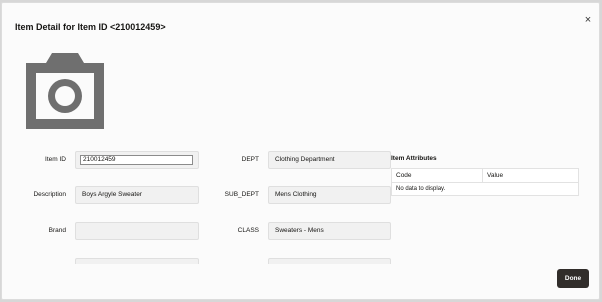  I want to click on class-label: CLASS, so click(248, 230).